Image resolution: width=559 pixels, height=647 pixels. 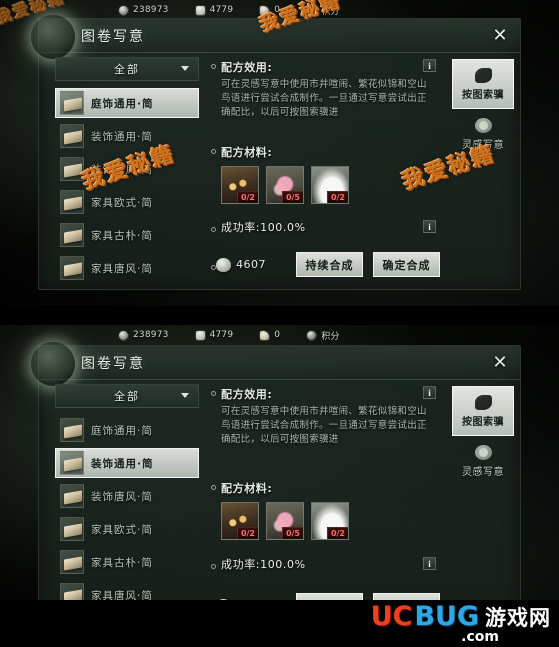 I want to click on points-label: 积分, so click(x=330, y=11).